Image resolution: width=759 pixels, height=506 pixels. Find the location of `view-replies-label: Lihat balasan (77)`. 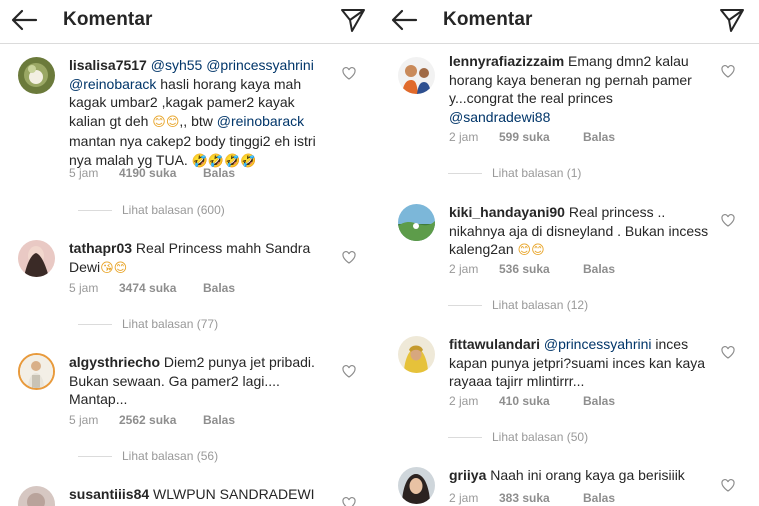

view-replies-label: Lihat balasan (77) is located at coordinates (170, 324).